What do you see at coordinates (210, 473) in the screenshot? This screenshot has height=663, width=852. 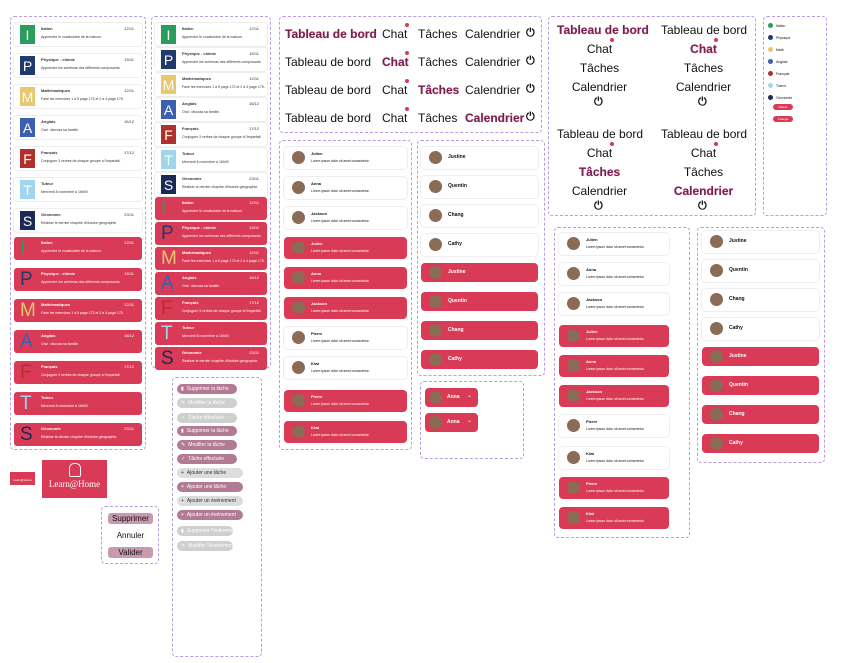 I see `action-button: + Ajouter une tâche` at bounding box center [210, 473].